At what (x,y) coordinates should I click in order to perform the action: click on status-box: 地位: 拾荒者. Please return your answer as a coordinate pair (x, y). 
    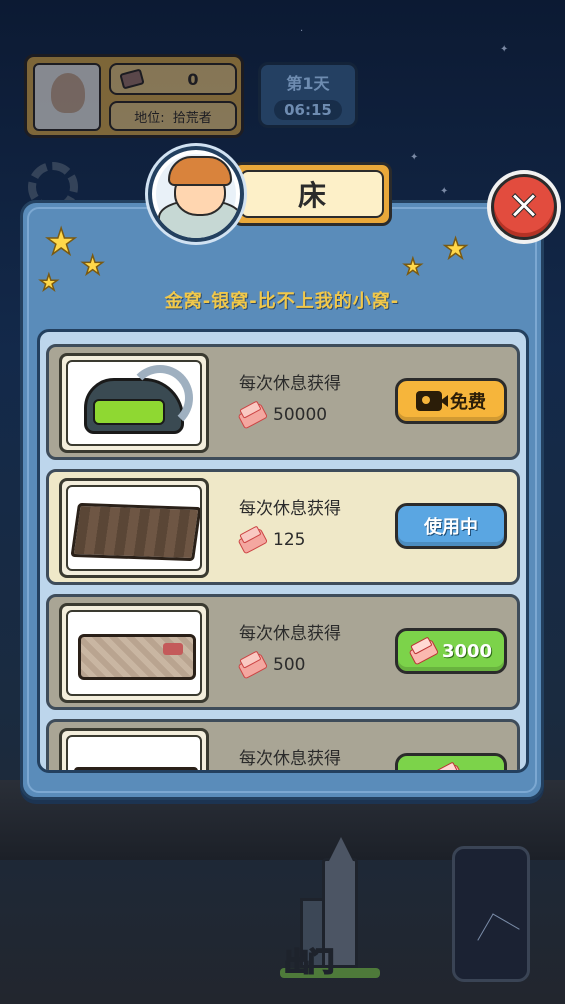
    Looking at the image, I should click on (173, 116).